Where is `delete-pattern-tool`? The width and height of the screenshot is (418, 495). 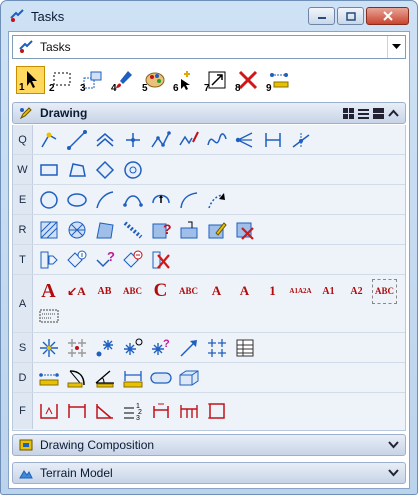 delete-pattern-tool is located at coordinates (244, 229).